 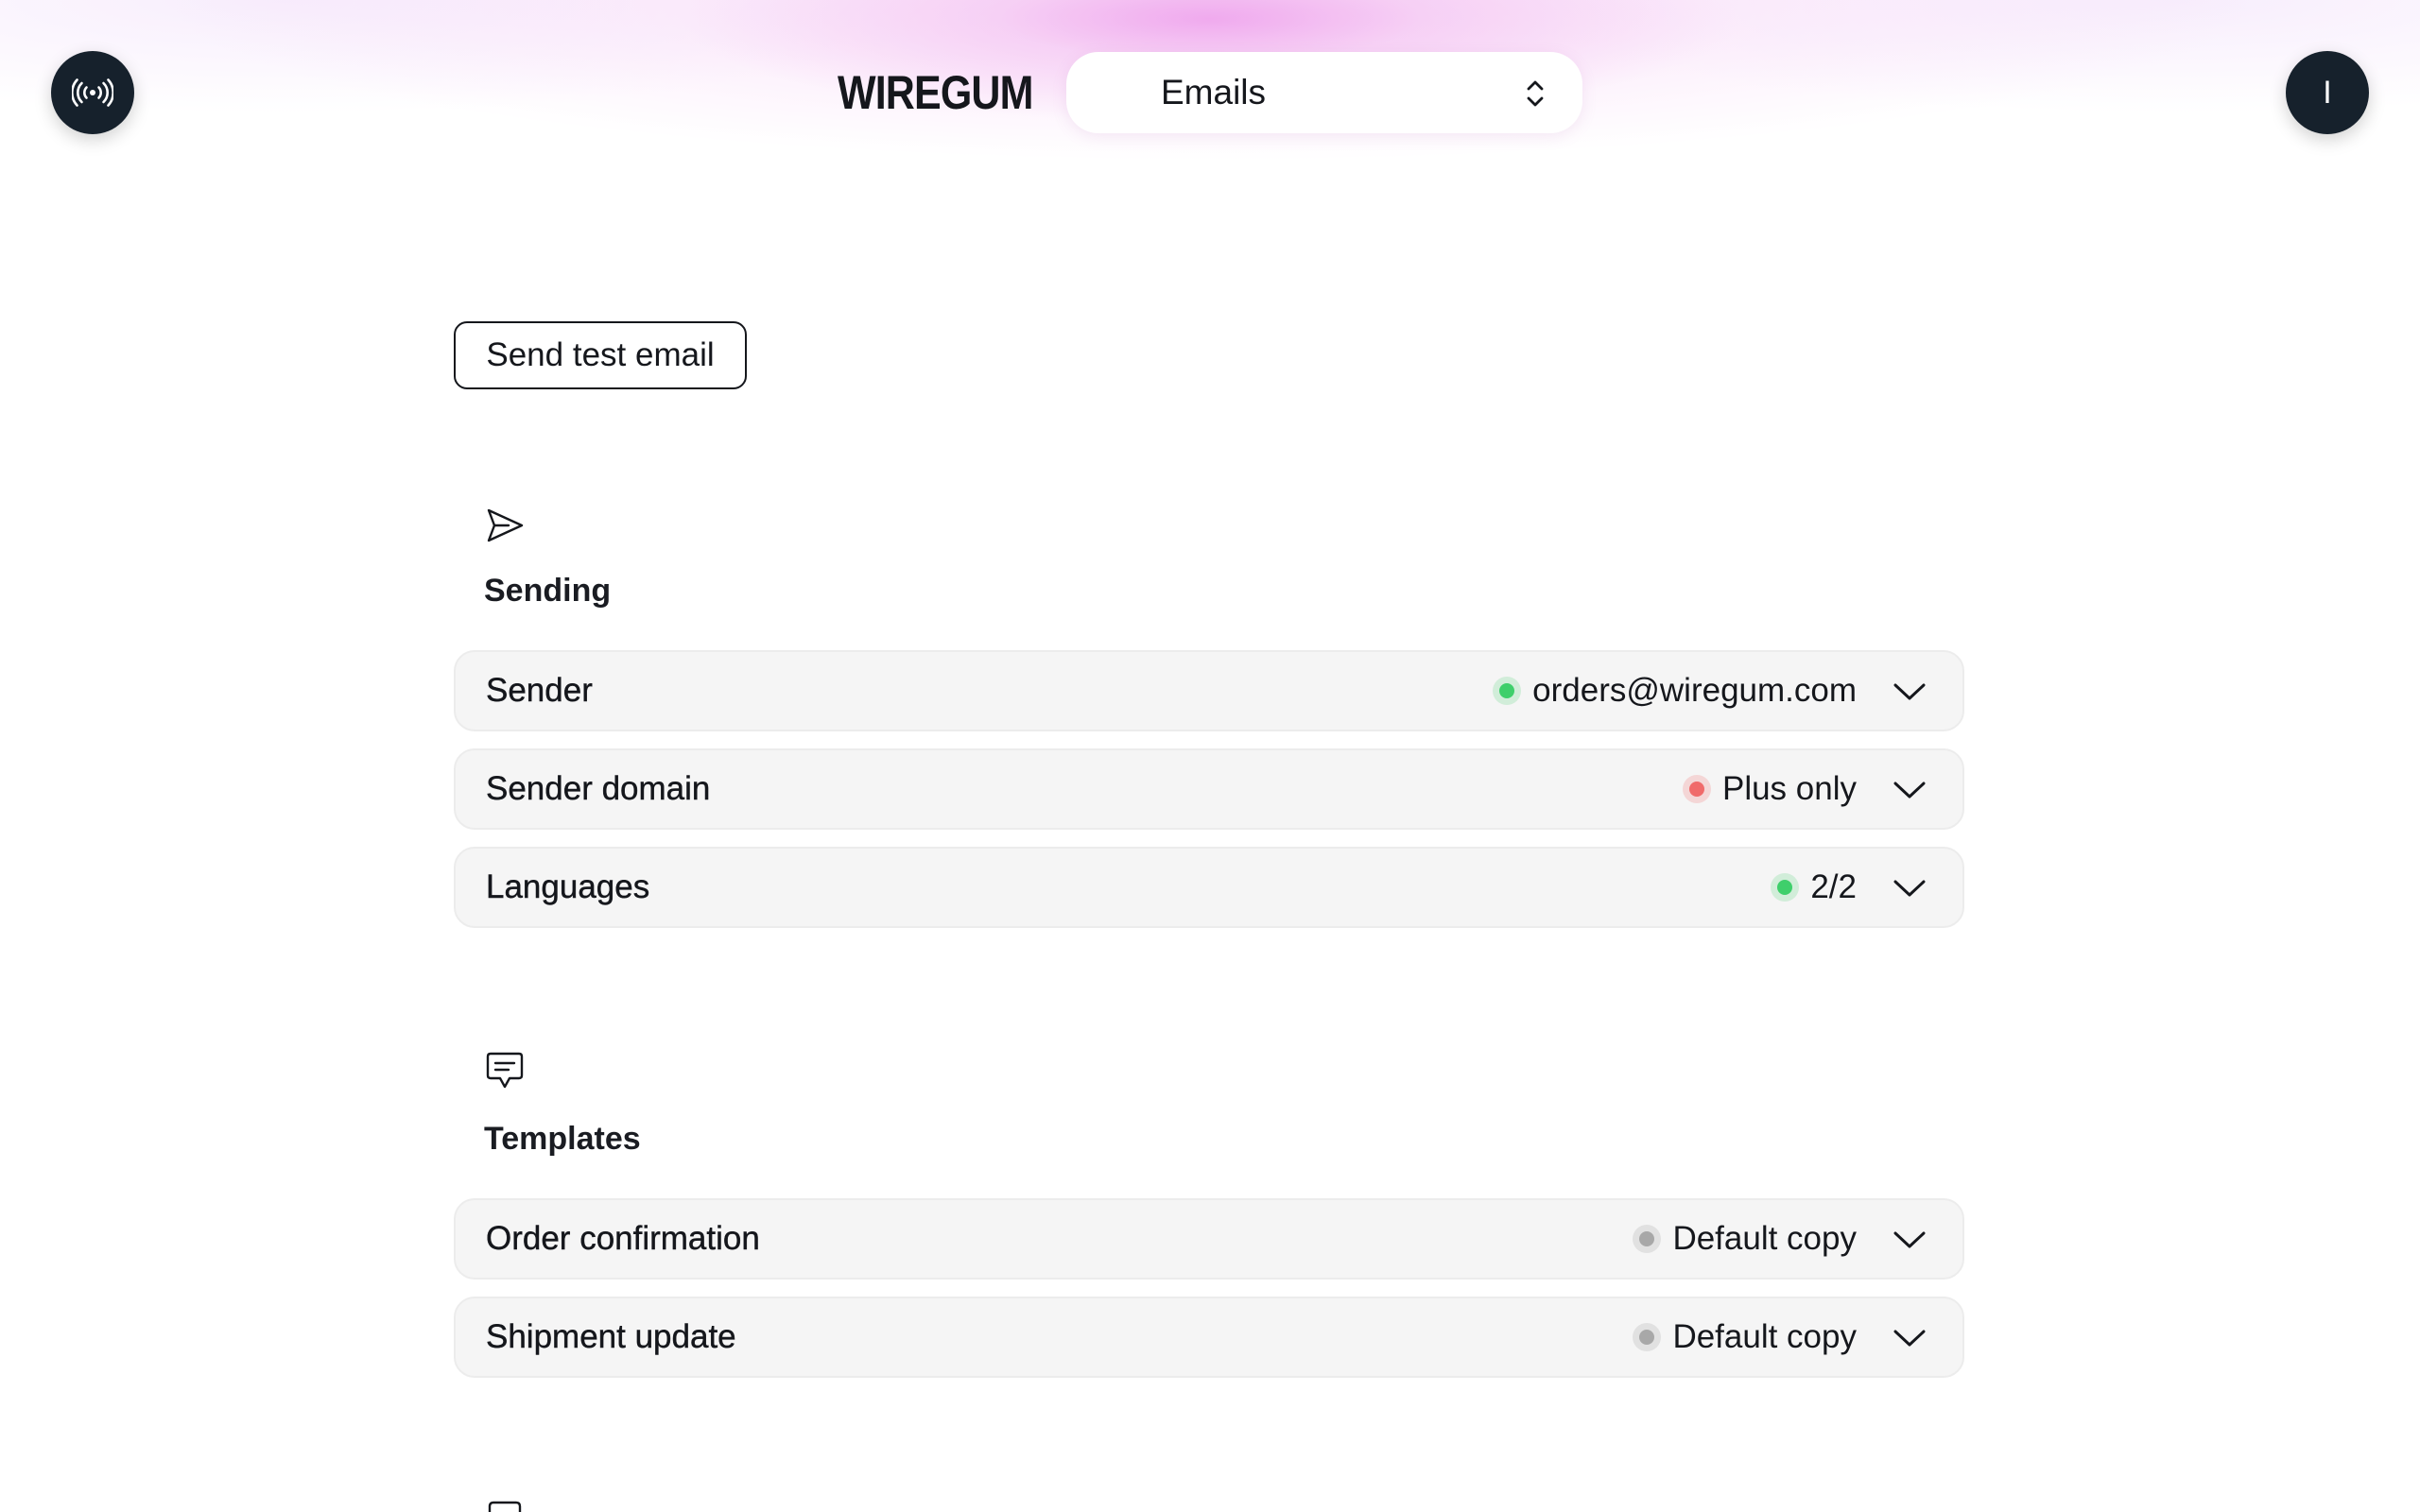 What do you see at coordinates (548, 591) in the screenshot?
I see `section-title-sending: Sending` at bounding box center [548, 591].